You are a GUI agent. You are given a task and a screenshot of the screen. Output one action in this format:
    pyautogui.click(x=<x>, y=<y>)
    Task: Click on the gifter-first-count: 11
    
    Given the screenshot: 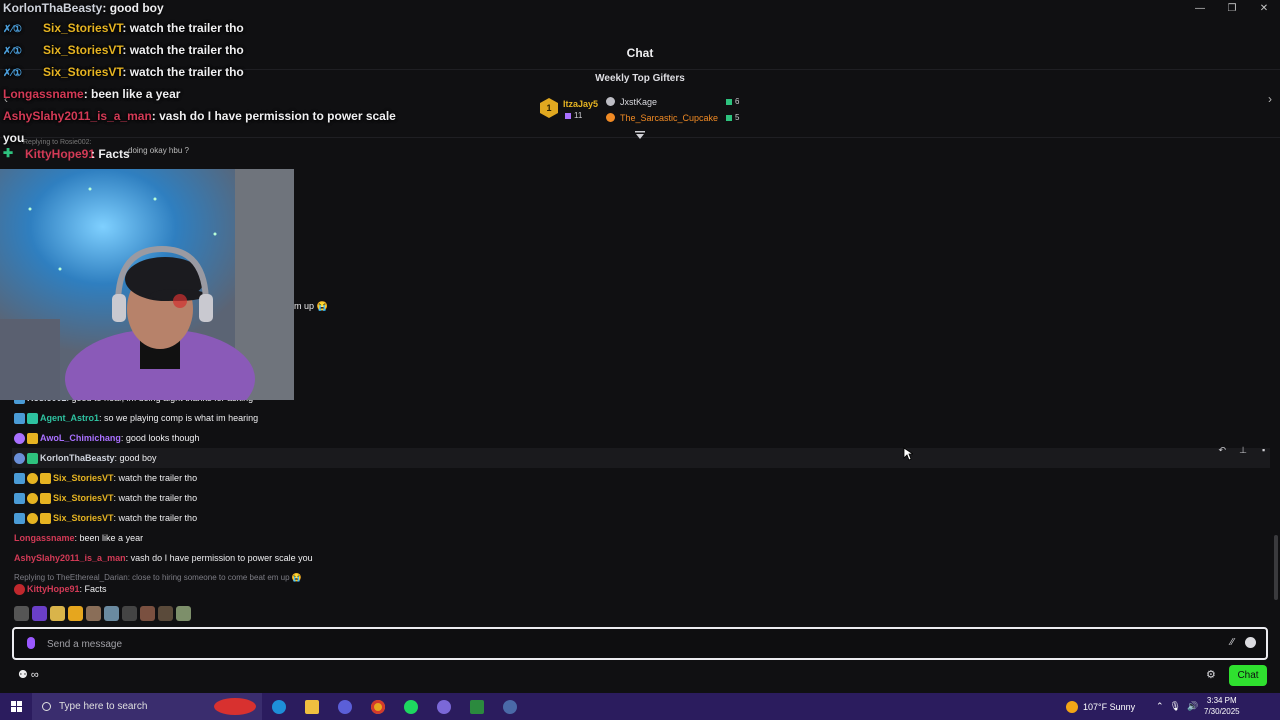 What is the action you would take?
    pyautogui.click(x=573, y=115)
    